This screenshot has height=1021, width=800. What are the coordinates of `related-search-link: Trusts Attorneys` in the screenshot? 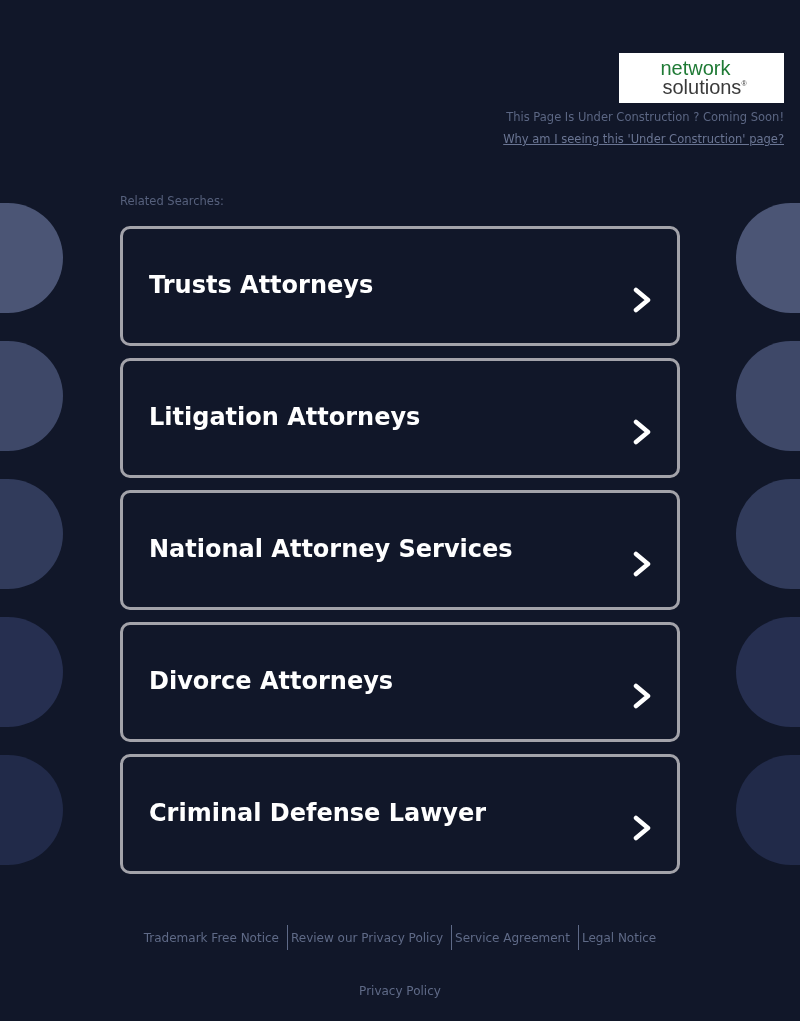 It's located at (400, 286).